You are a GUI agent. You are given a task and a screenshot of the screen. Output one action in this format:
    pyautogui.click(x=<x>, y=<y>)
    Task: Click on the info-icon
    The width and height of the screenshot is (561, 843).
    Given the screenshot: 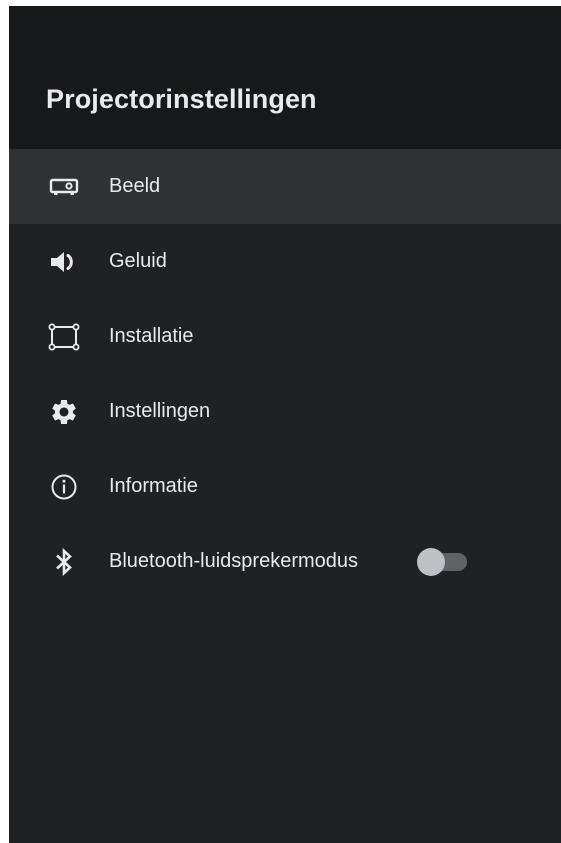 What is the action you would take?
    pyautogui.click(x=64, y=487)
    